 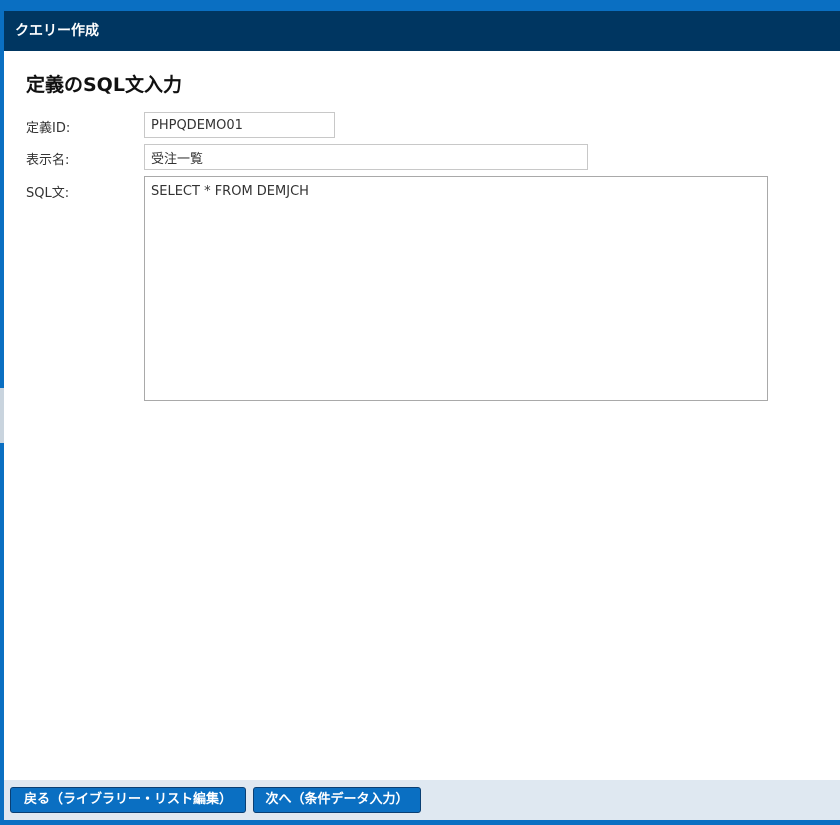 I want to click on page-title: 定義のSQL文入力, so click(x=104, y=85).